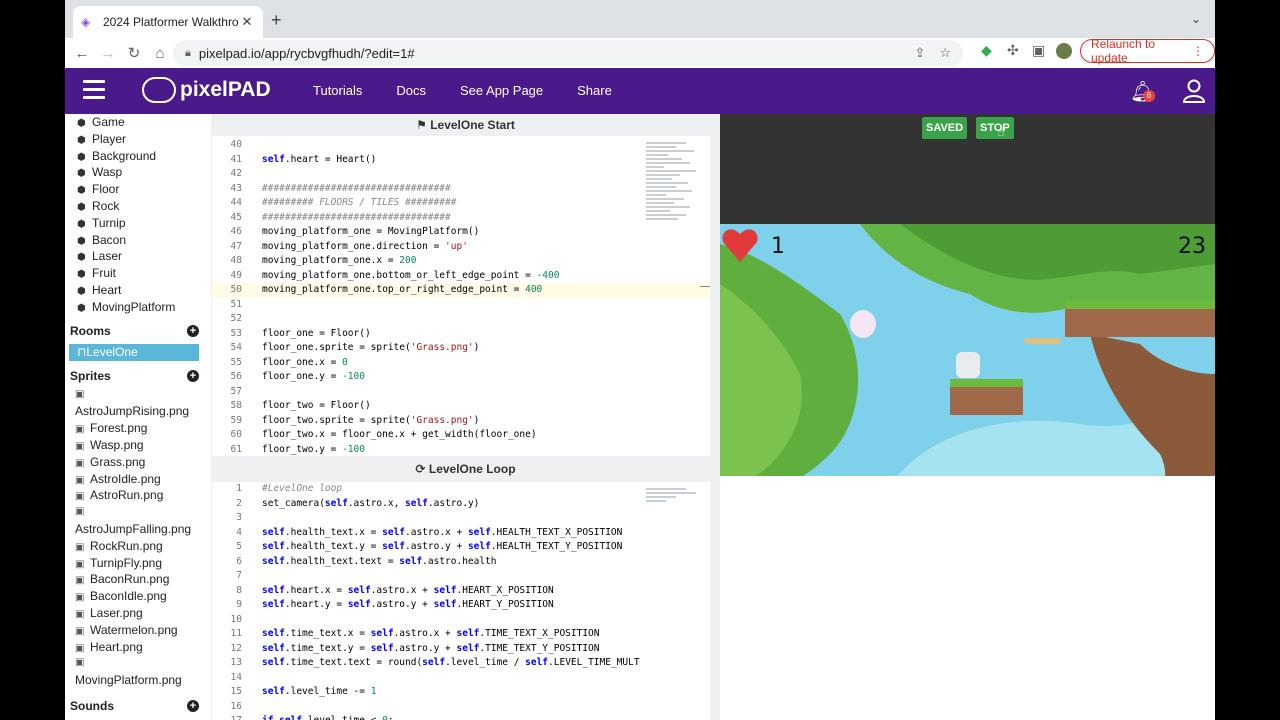  I want to click on code-line: 1 #LevelOne loop, so click(461, 489).